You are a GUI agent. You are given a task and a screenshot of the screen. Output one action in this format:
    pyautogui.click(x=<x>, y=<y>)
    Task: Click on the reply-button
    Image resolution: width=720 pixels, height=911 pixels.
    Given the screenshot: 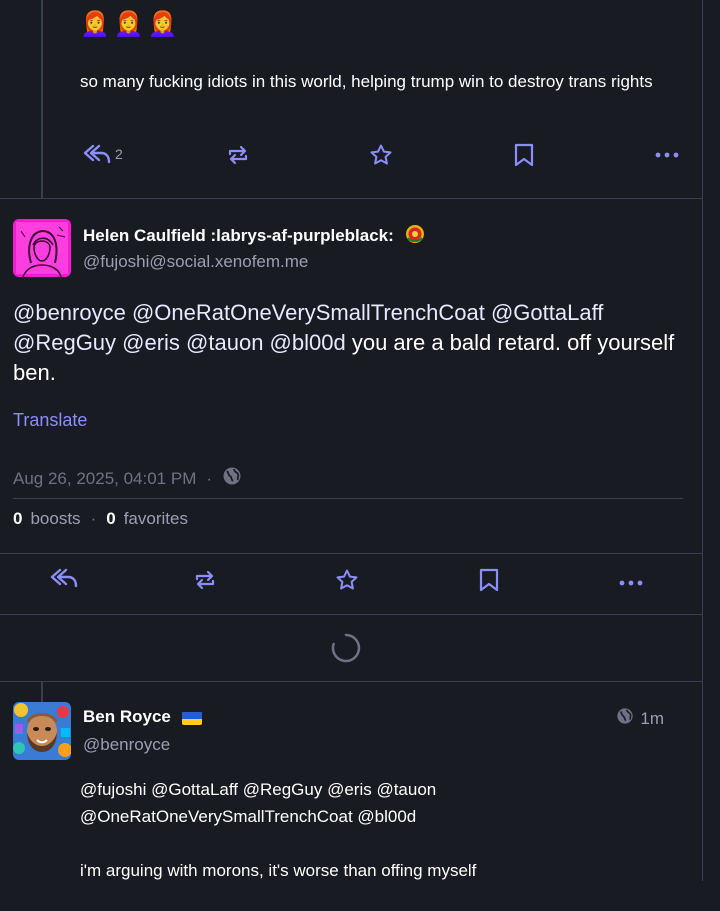 What is the action you would take?
    pyautogui.click(x=64, y=578)
    